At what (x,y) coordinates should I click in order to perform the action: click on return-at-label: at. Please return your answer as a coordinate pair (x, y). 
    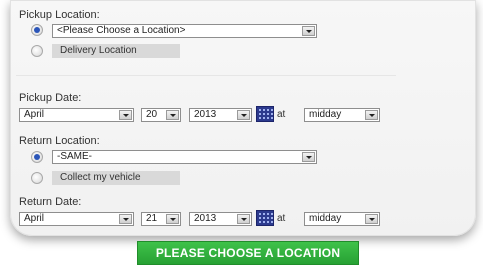
    Looking at the image, I should click on (281, 218).